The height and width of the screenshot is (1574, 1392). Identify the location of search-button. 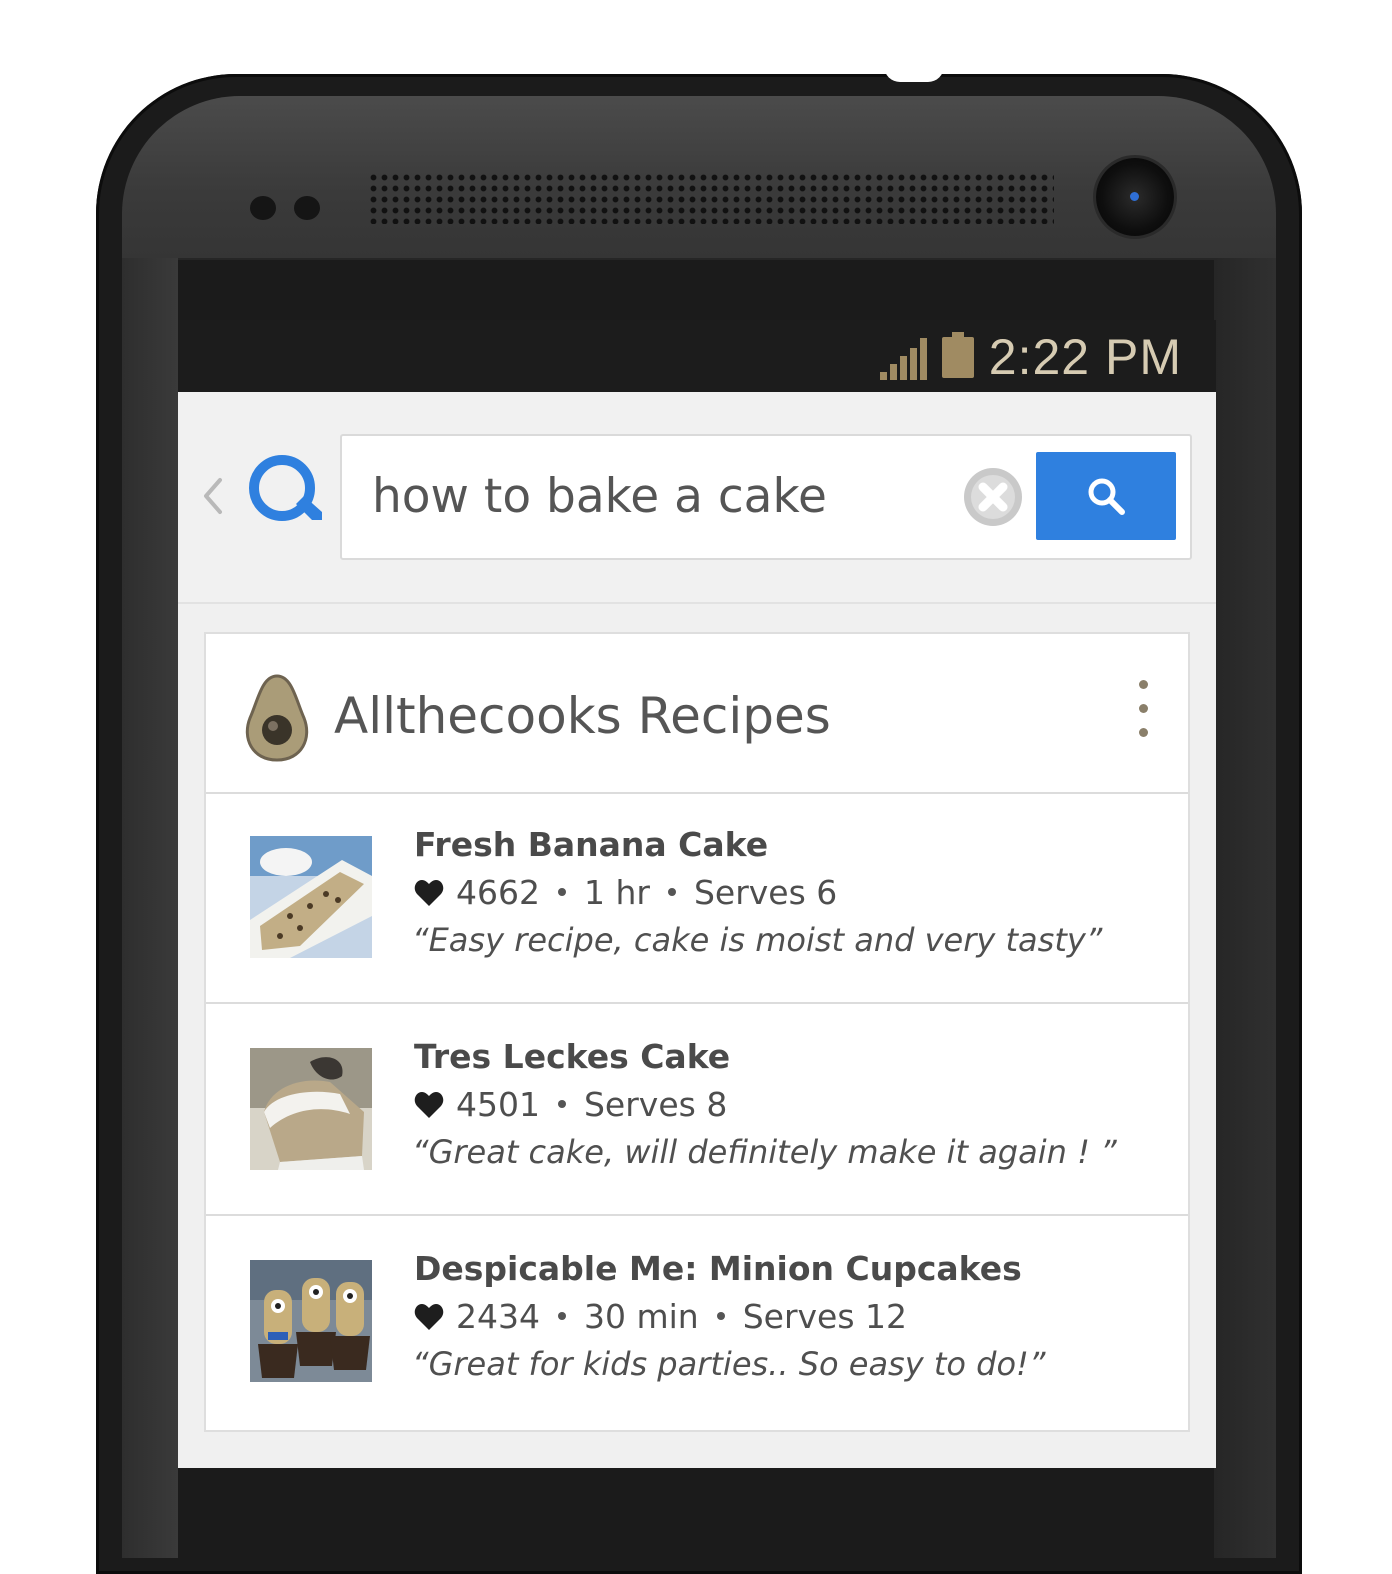
(1106, 496).